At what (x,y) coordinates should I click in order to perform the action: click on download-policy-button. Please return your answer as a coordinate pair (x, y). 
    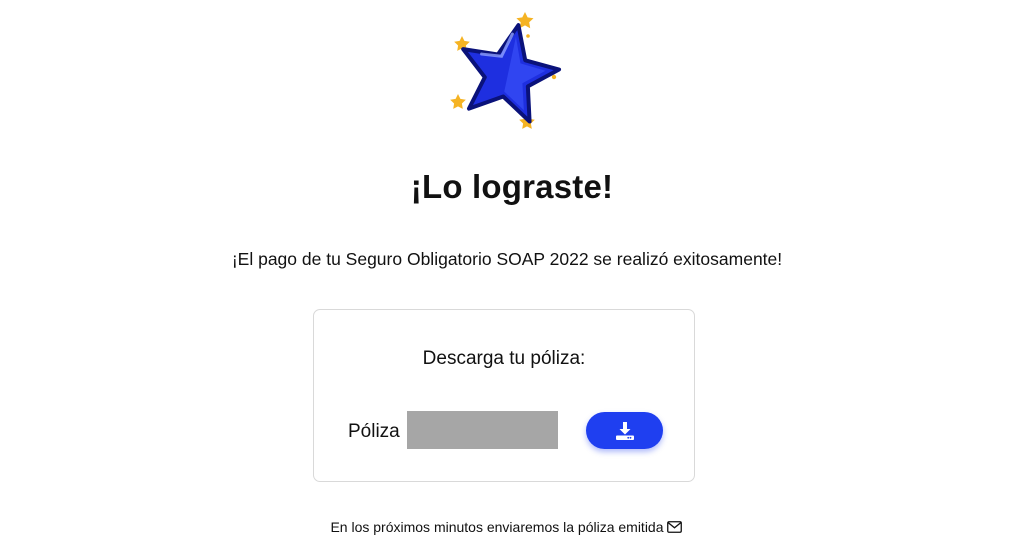
    Looking at the image, I should click on (624, 430).